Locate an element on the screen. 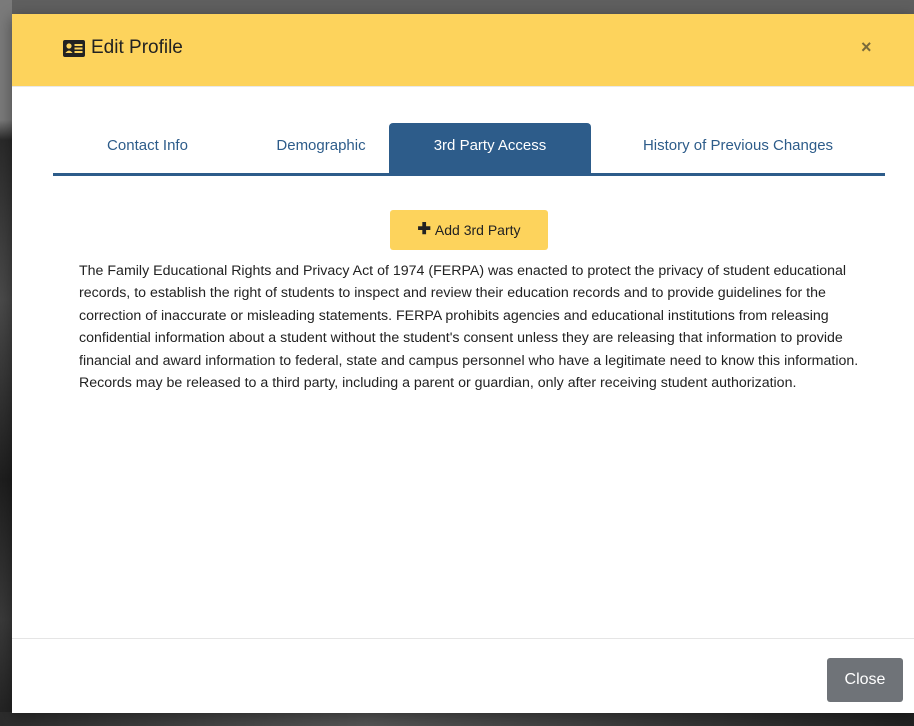 Image resolution: width=914 pixels, height=726 pixels. close-button: Close is located at coordinates (865, 680).